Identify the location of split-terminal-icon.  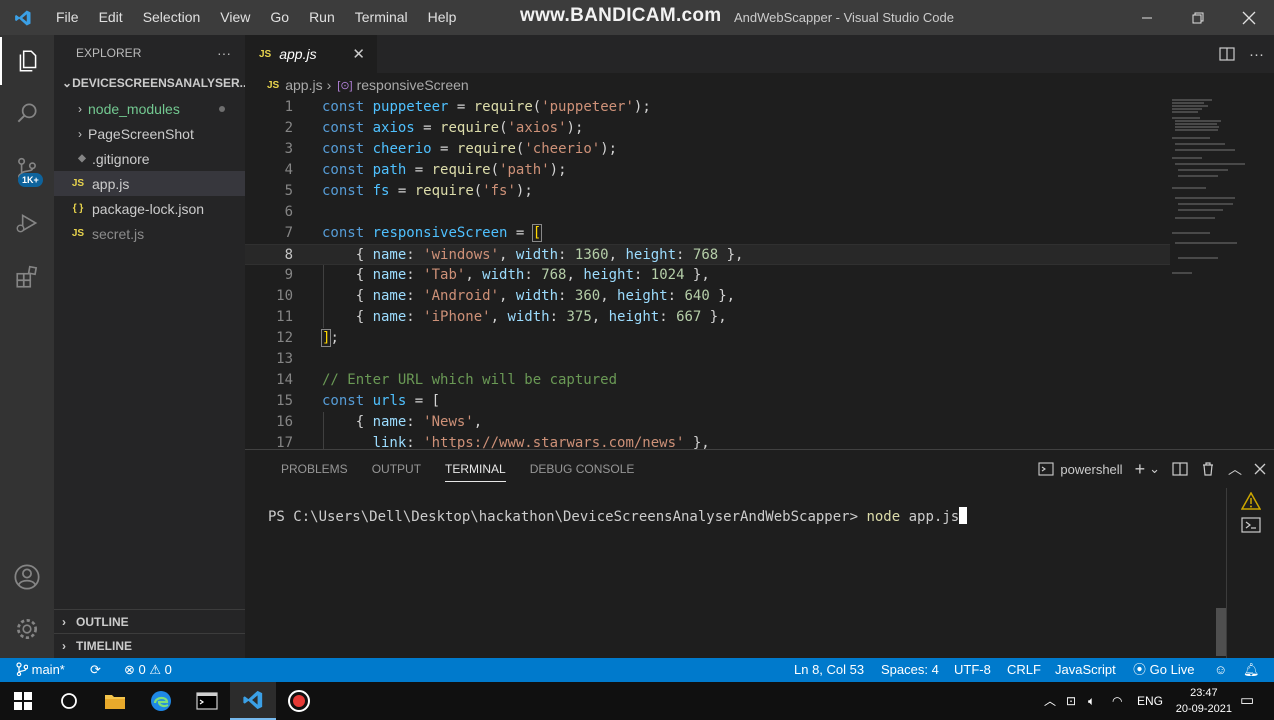
(1180, 469).